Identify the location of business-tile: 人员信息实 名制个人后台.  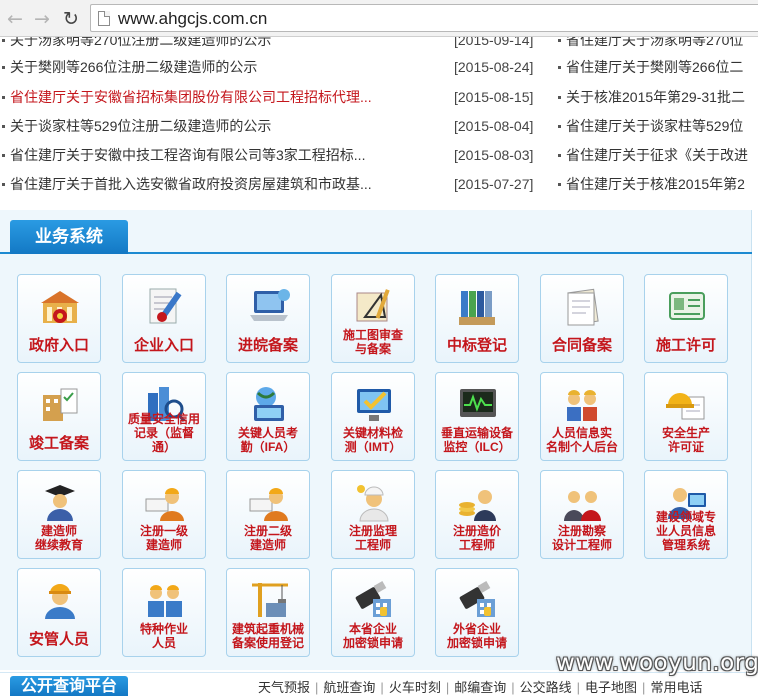
(582, 416).